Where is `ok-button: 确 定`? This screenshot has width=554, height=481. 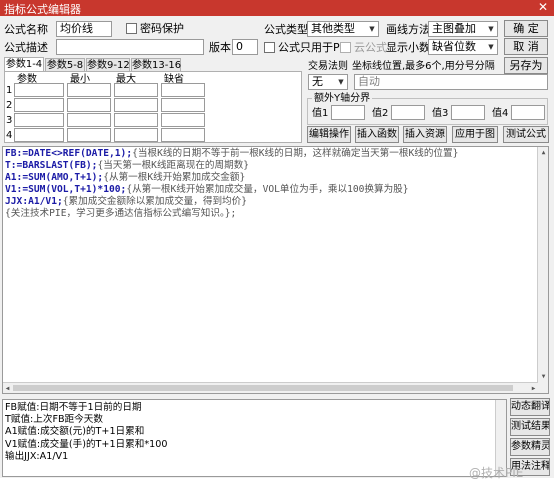
ok-button: 确 定 is located at coordinates (526, 28).